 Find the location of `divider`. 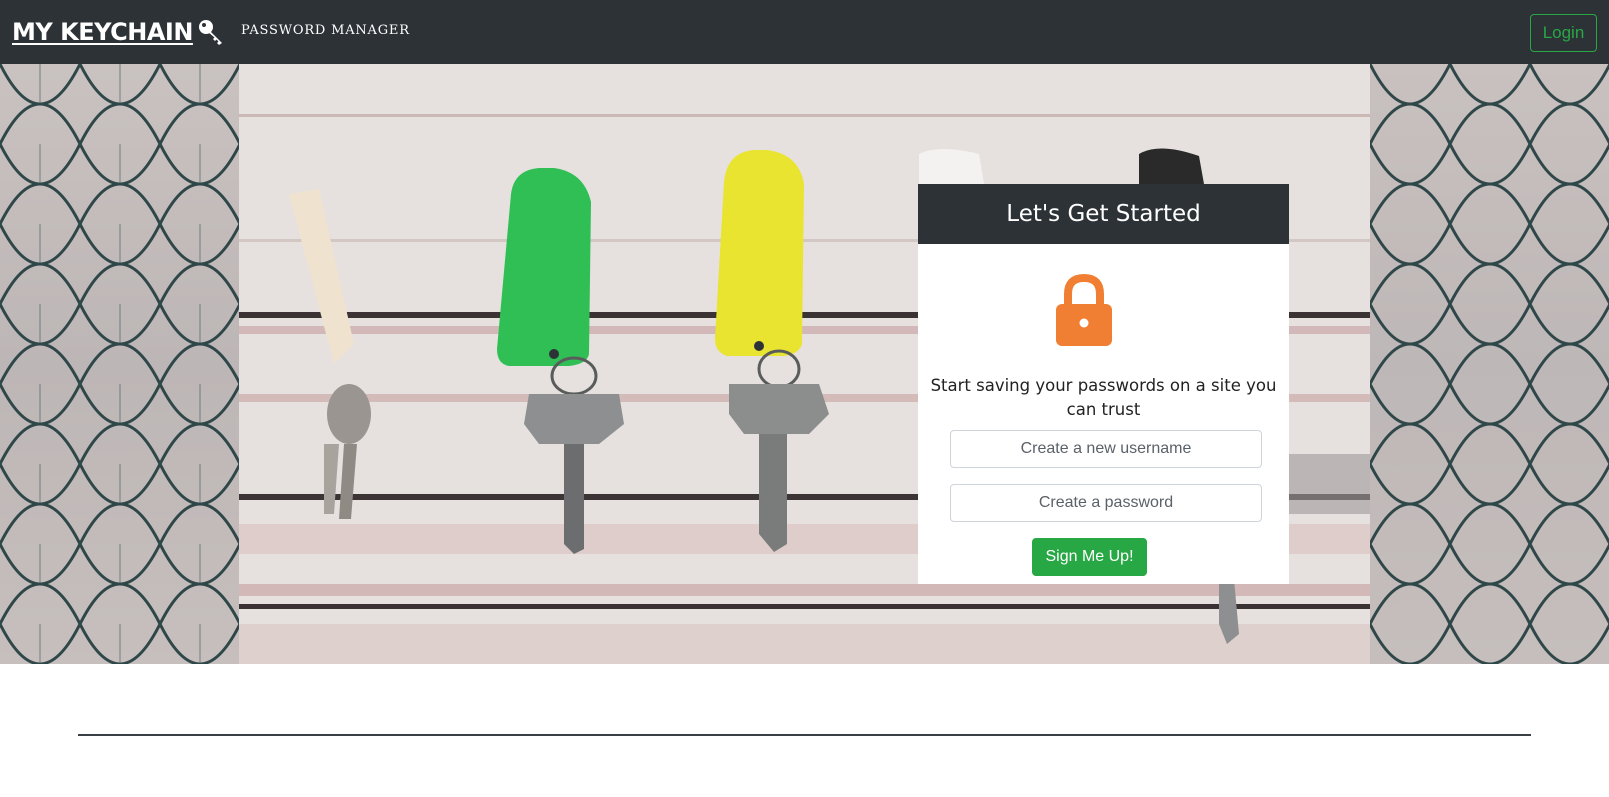

divider is located at coordinates (804, 735).